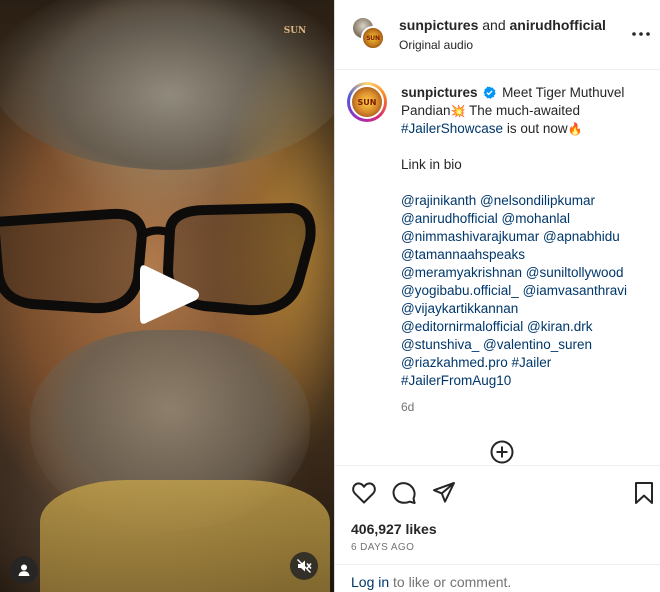  I want to click on post-authors: sunpictures and anirudhofficial, so click(502, 25).